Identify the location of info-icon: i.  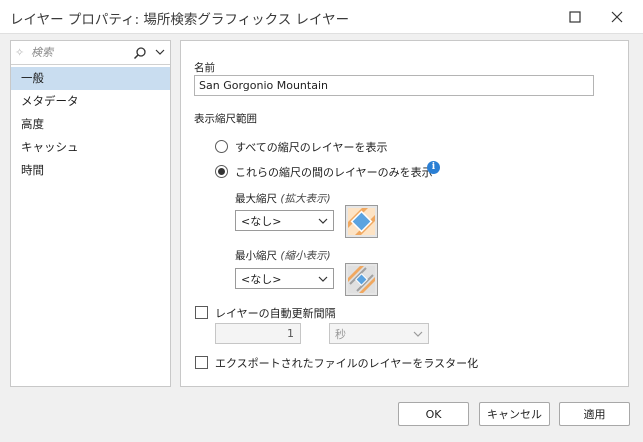
(433, 167).